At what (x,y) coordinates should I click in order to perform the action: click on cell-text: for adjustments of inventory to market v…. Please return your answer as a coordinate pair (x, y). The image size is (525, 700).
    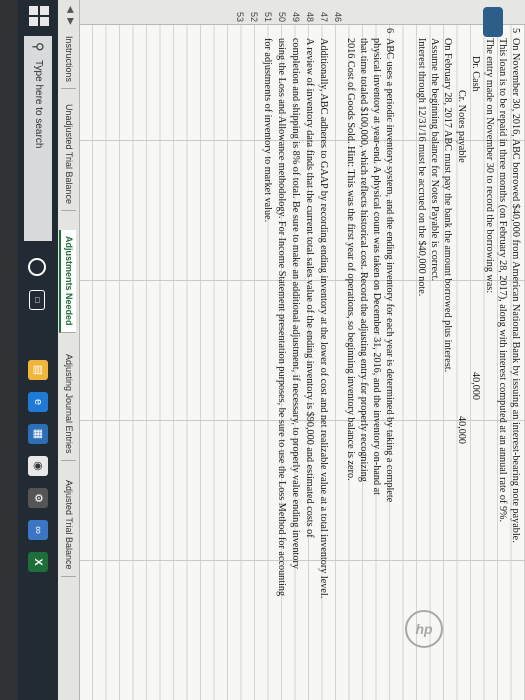
    Looking at the image, I should click on (267, 130).